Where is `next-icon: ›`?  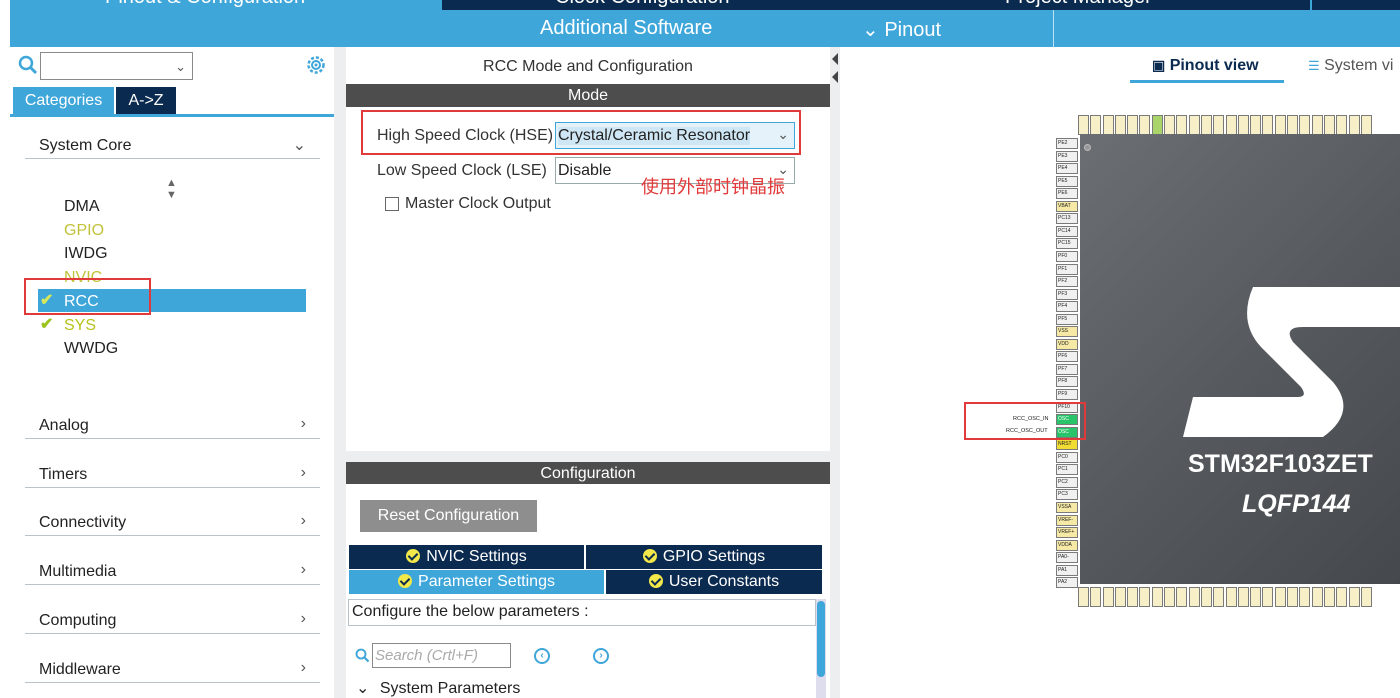
next-icon: › is located at coordinates (601, 656).